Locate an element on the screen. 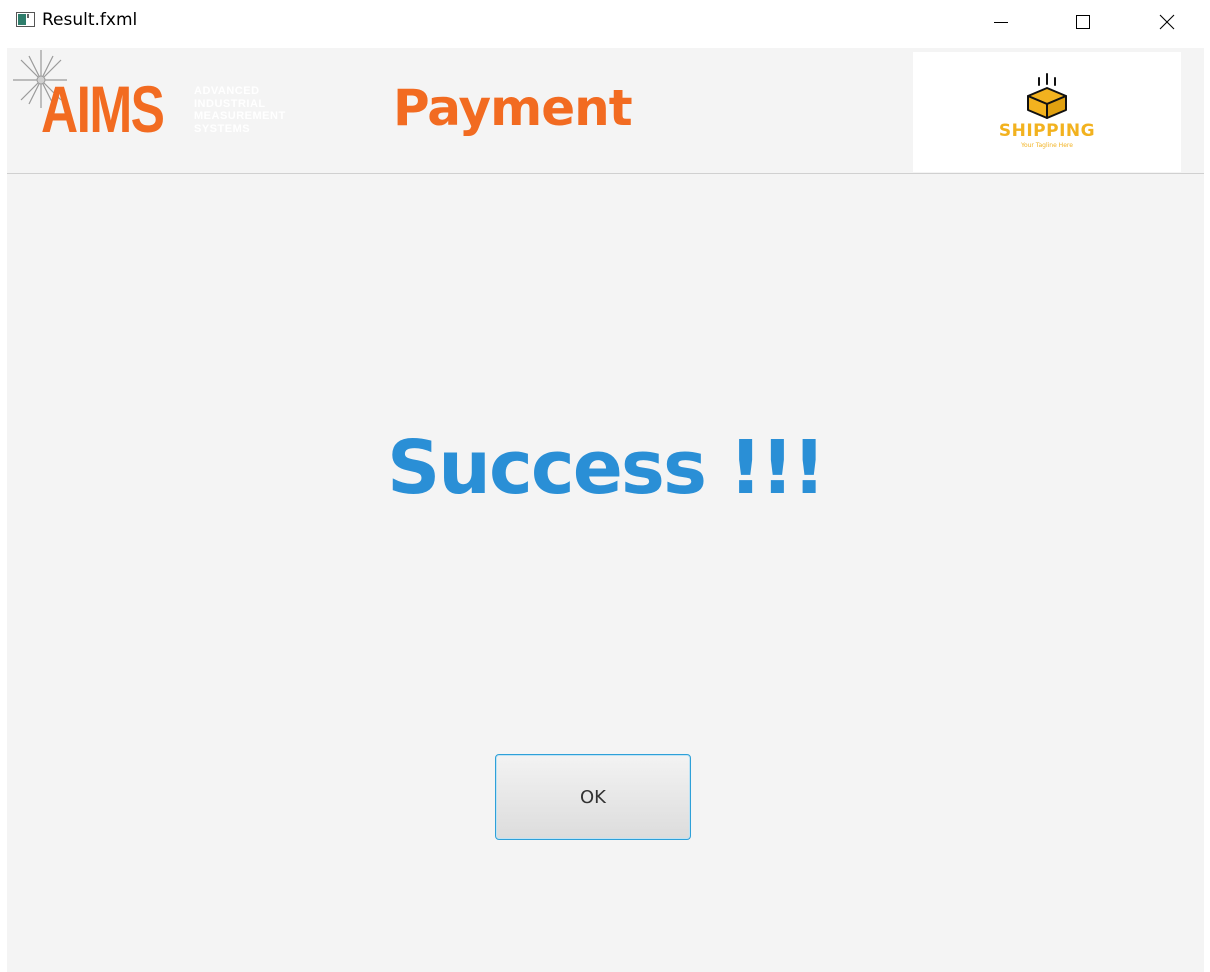 This screenshot has width=1210, height=972. minimize-button is located at coordinates (1001, 22).